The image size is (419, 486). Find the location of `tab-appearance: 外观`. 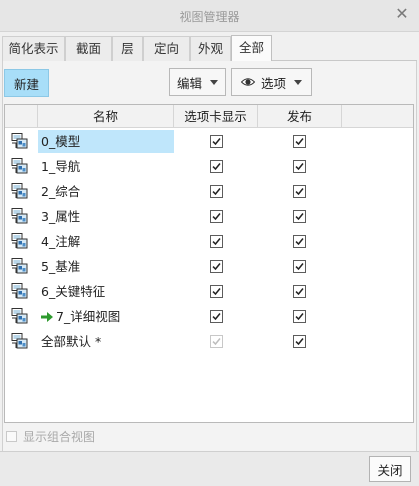

tab-appearance: 外观 is located at coordinates (210, 48).